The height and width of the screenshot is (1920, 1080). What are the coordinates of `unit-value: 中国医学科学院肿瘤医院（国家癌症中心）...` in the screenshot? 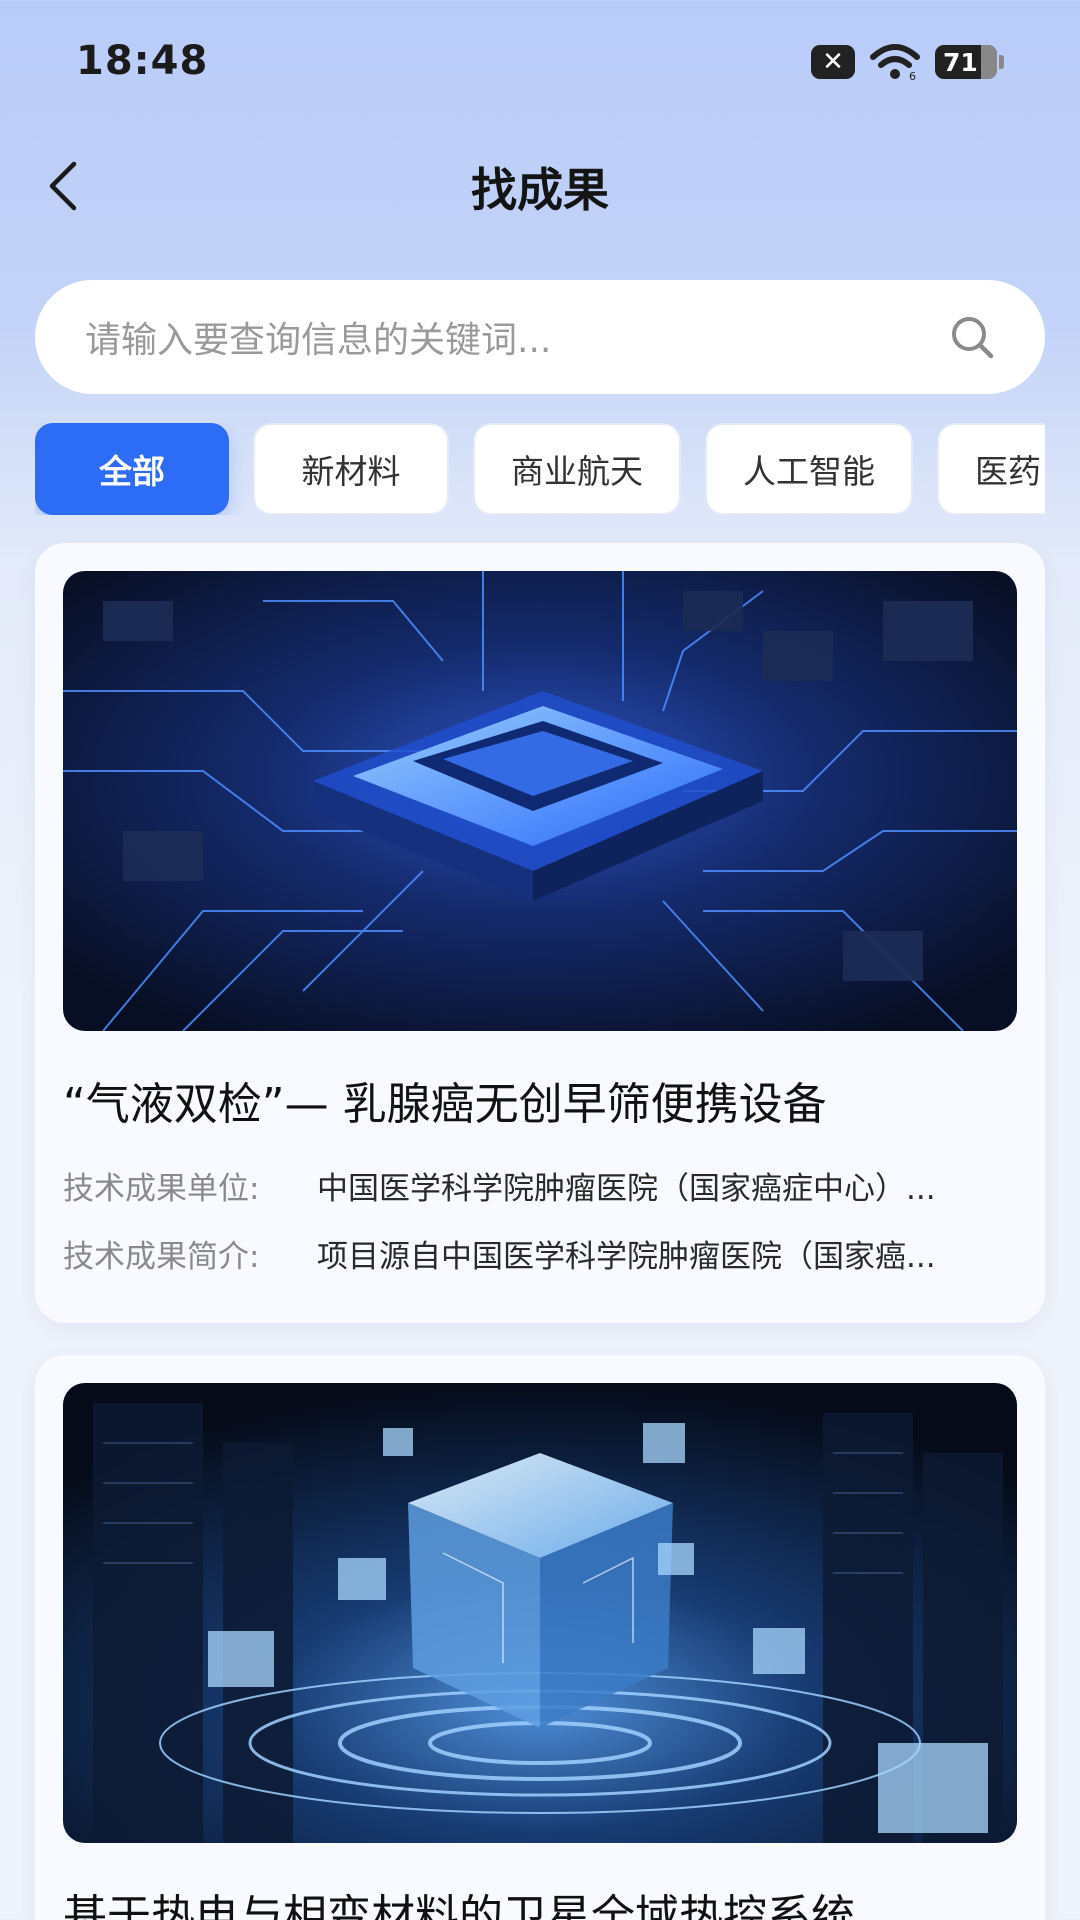 It's located at (626, 1189).